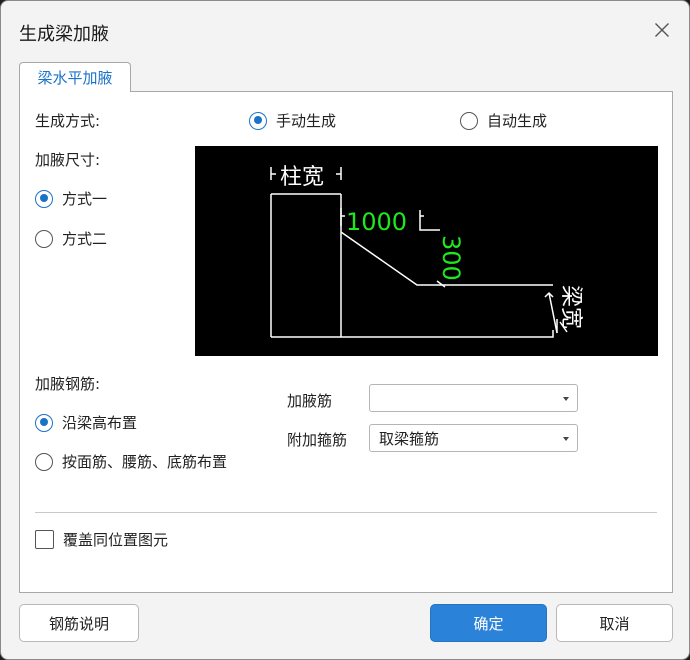 Image resolution: width=690 pixels, height=660 pixels. I want to click on overwrite-checkbox: 覆盖同位置图元, so click(101, 539).